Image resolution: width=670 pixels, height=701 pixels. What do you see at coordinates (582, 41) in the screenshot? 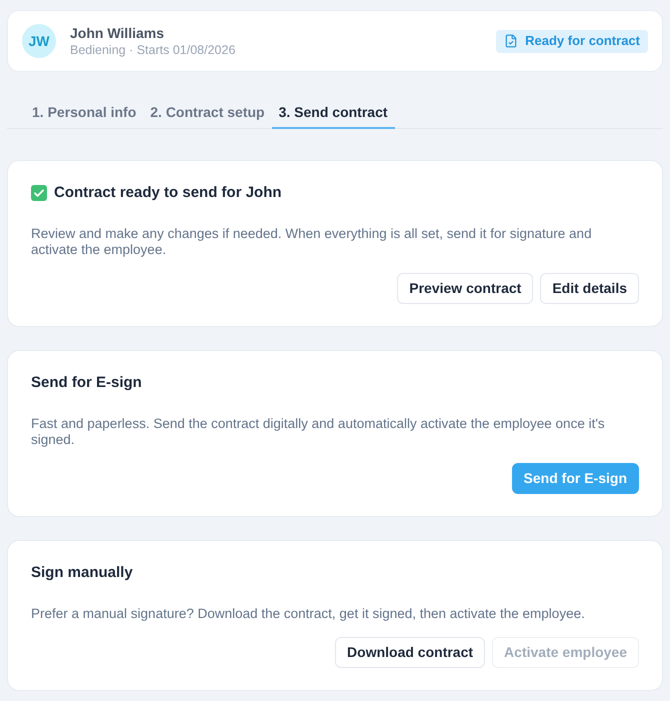
I see `badge-label: Ready for contract` at bounding box center [582, 41].